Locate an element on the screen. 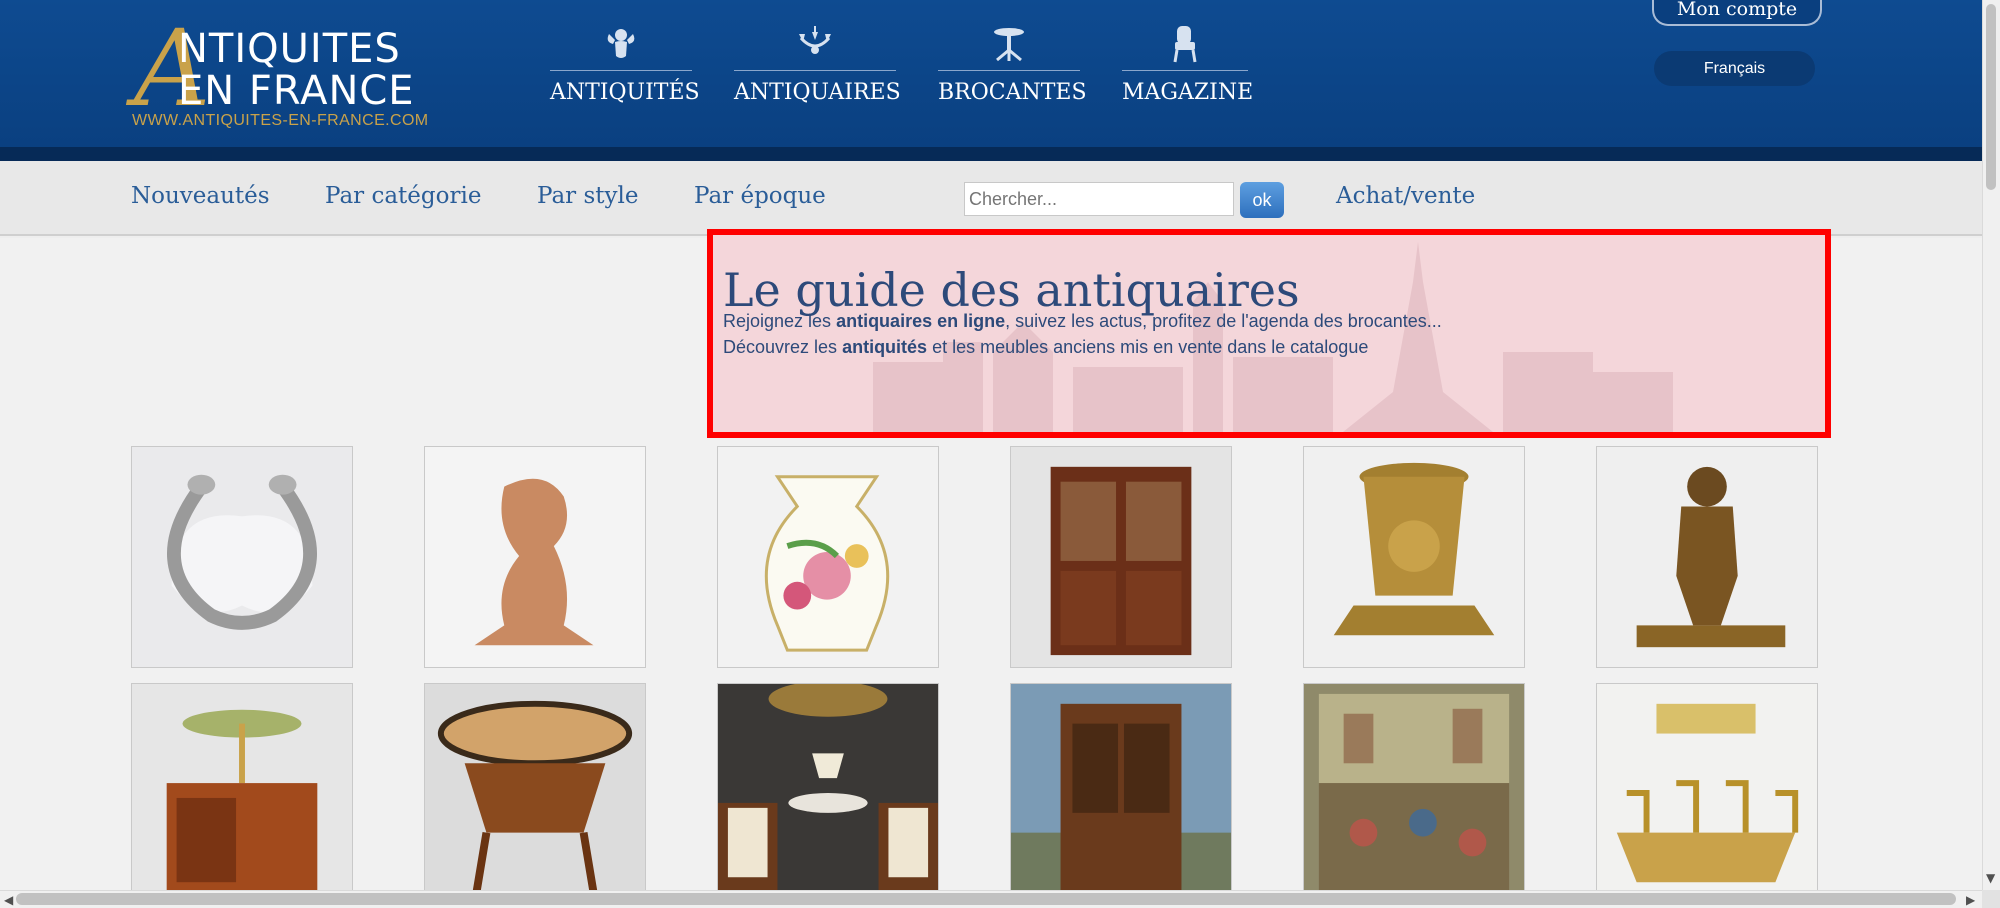 This screenshot has height=908, width=2000. floral-vase-image is located at coordinates (828, 557).